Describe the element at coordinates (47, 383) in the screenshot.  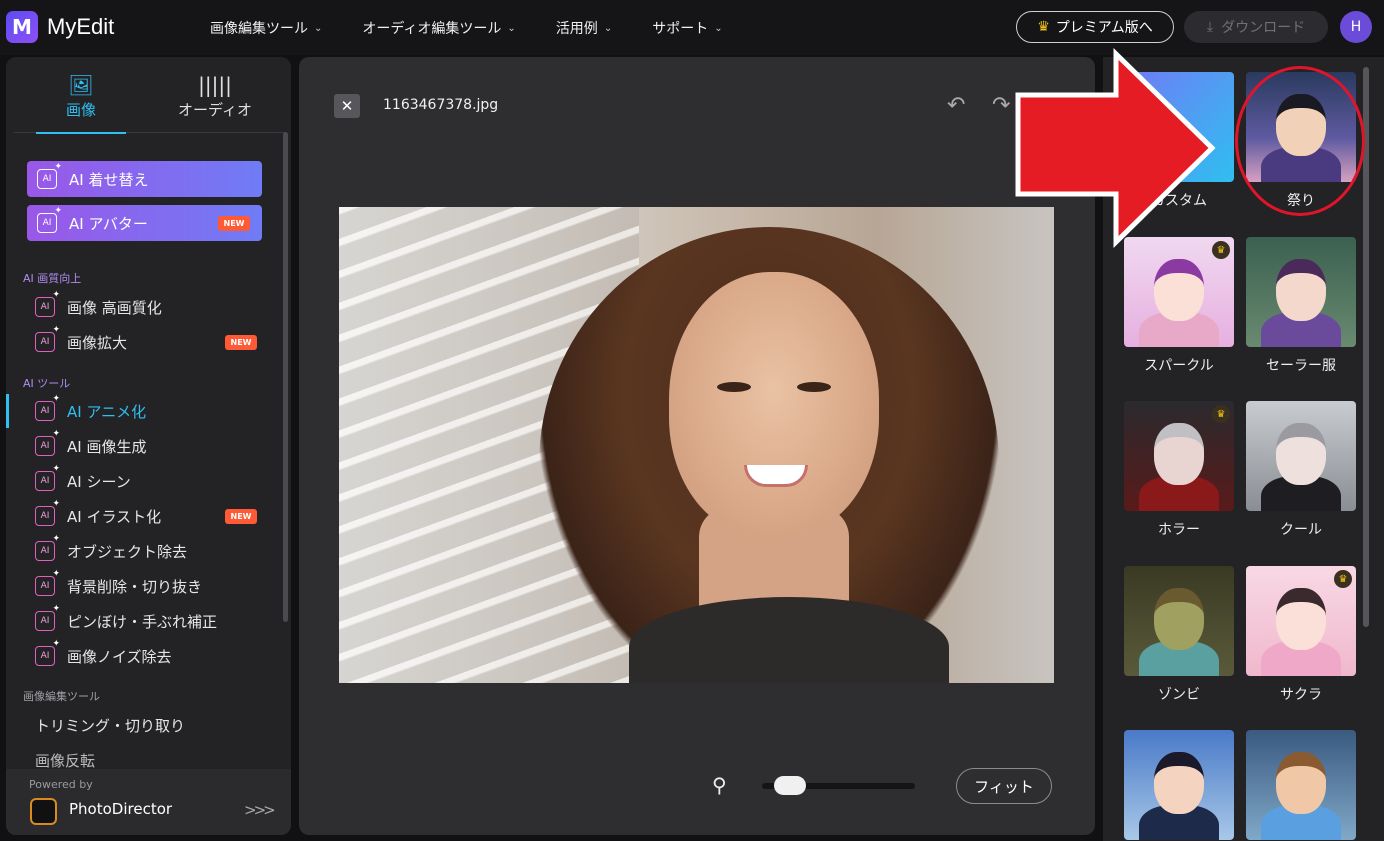
I see `section-title: AI ツール` at that location.